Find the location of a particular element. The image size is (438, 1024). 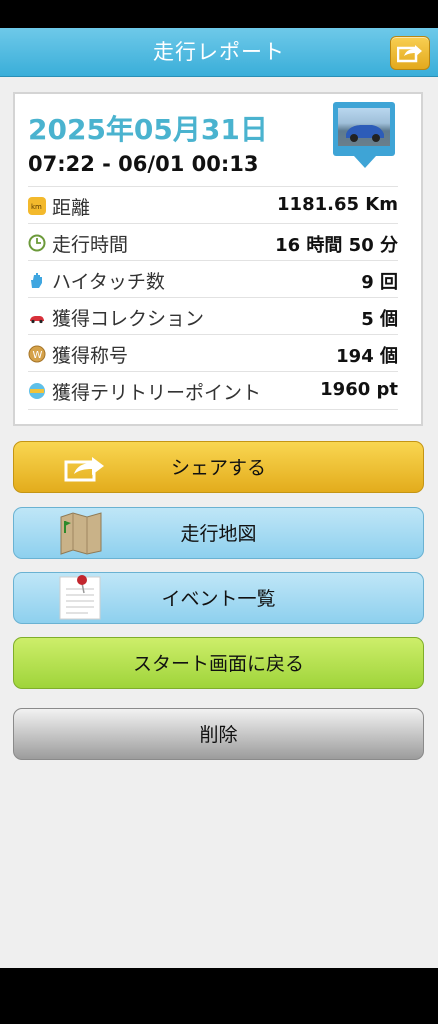

thumbnail-pointer is located at coordinates (365, 162).